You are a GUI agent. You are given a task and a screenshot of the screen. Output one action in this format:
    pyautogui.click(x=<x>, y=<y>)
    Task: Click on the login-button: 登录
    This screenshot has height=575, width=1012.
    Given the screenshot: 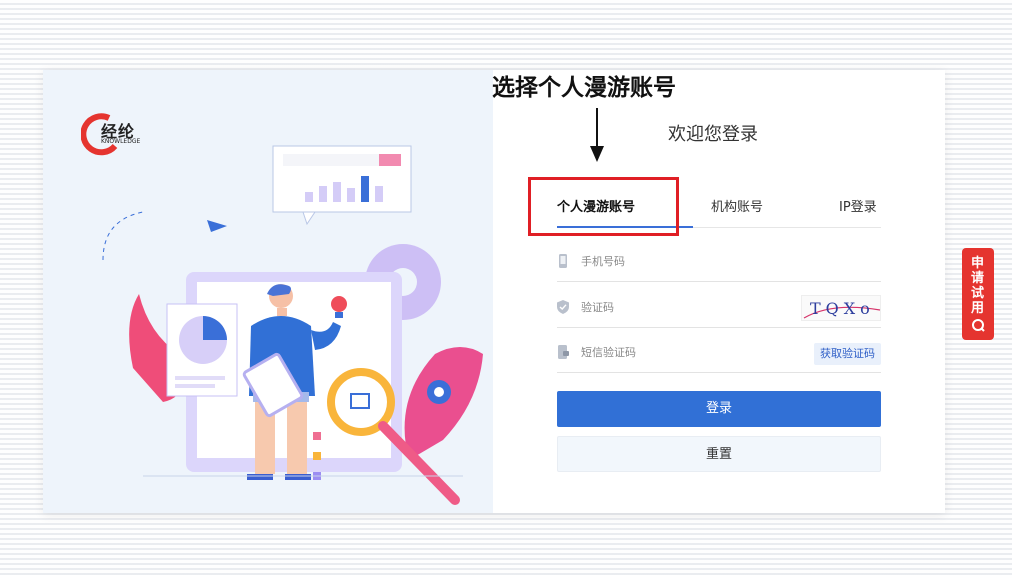 What is the action you would take?
    pyautogui.click(x=719, y=409)
    